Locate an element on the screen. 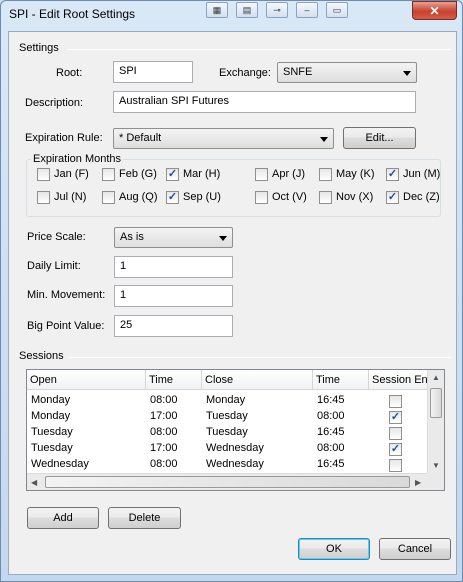  toolbar-minus-icon: – is located at coordinates (307, 10).